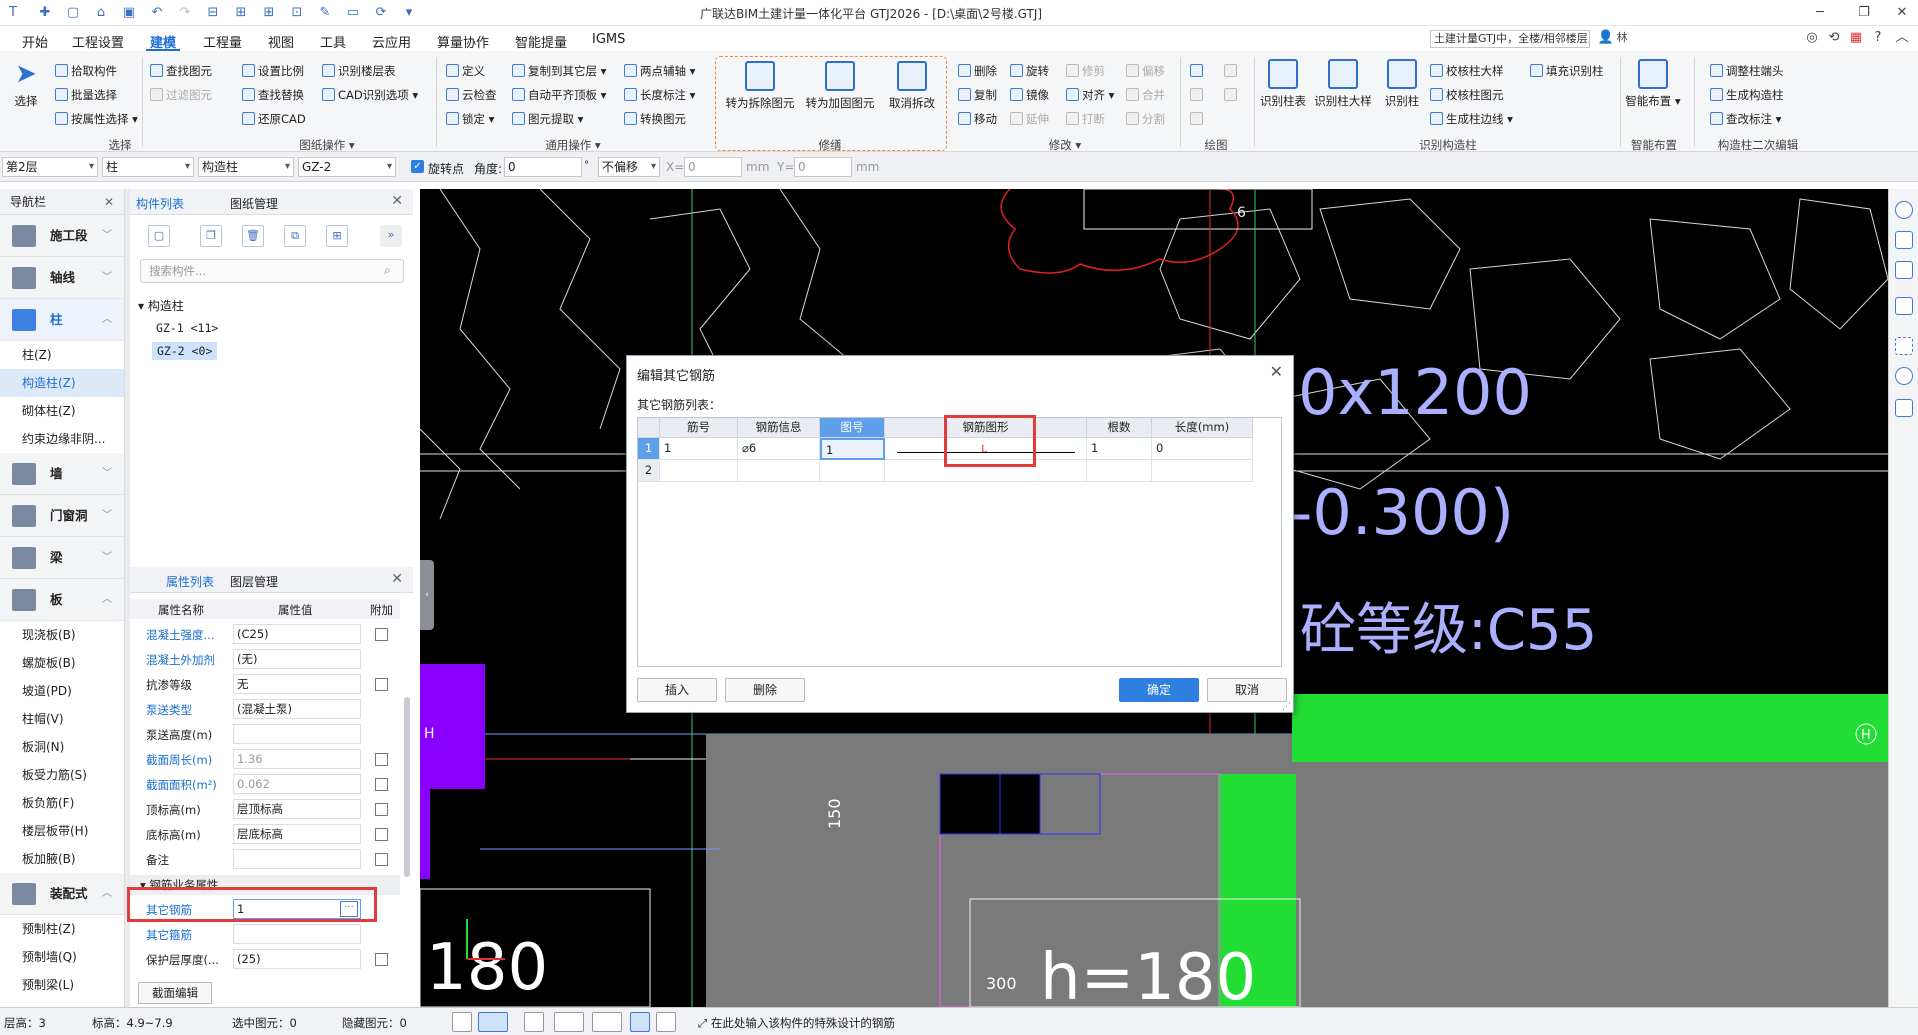 The image size is (1918, 1035). Describe the element at coordinates (427, 595) in the screenshot. I see `panel-toggle-icon: ‹` at that location.